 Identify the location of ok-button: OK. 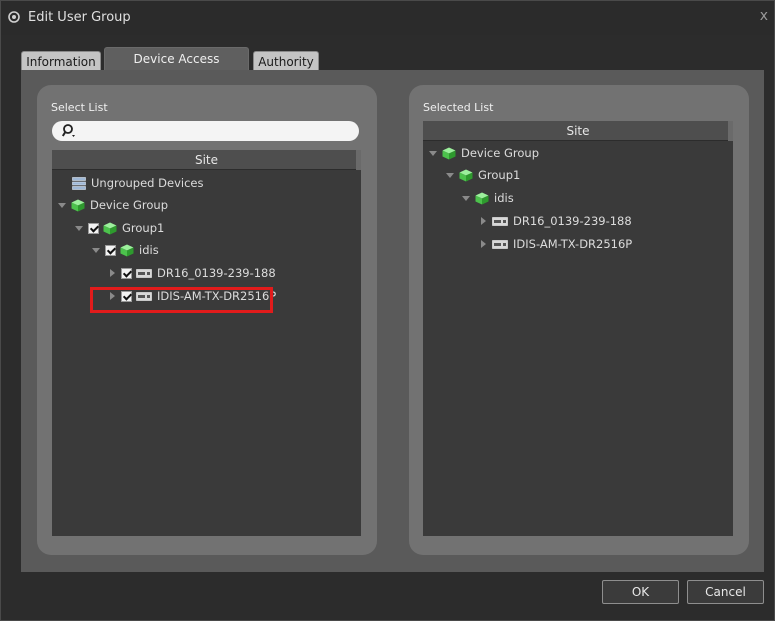
(640, 592).